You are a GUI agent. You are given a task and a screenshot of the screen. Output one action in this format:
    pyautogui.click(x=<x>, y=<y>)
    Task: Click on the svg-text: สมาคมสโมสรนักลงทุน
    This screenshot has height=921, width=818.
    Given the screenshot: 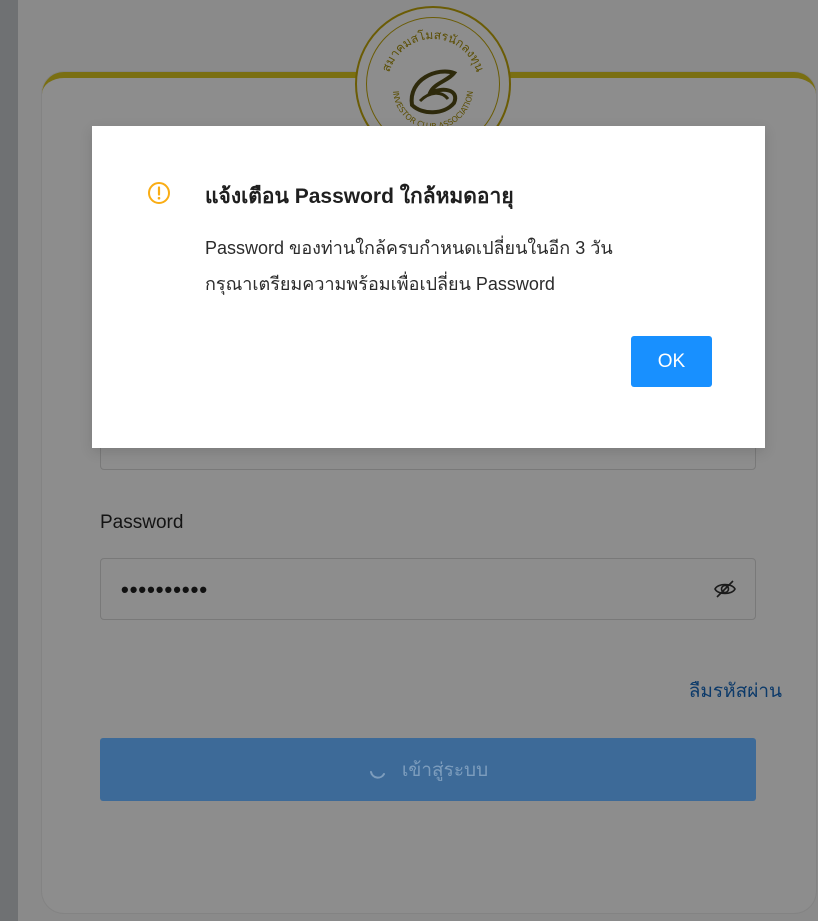 What is the action you would take?
    pyautogui.click(x=433, y=51)
    